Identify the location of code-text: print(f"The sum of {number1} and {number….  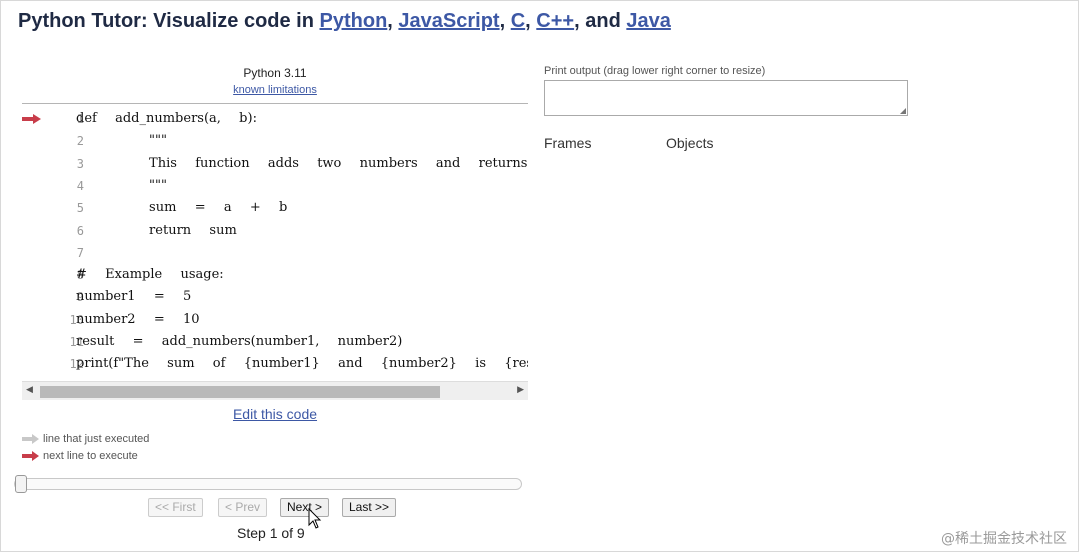
(302, 364).